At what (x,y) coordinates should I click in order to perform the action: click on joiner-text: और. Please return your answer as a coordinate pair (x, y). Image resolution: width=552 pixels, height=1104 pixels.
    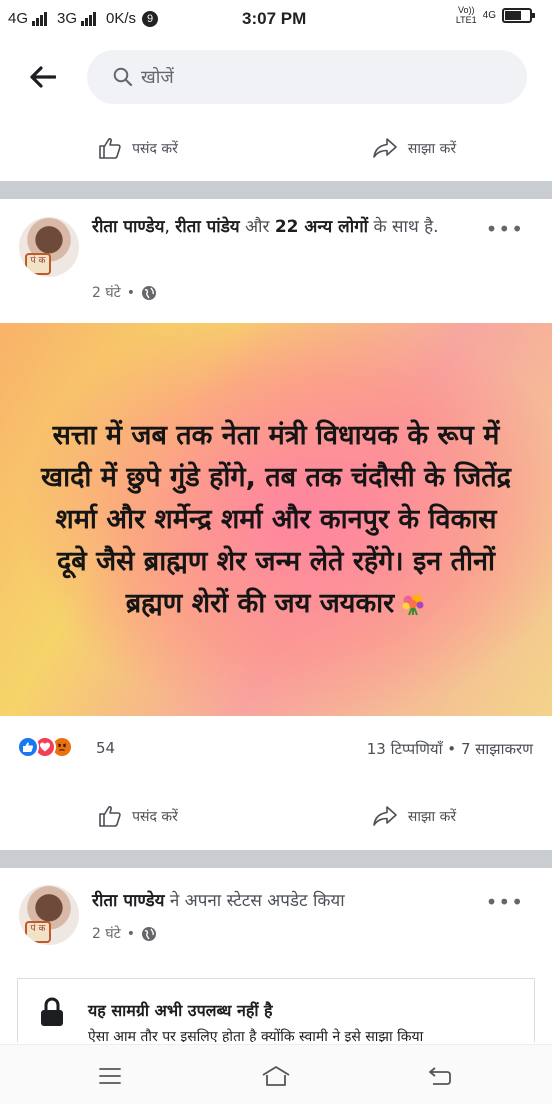
    Looking at the image, I should click on (257, 227).